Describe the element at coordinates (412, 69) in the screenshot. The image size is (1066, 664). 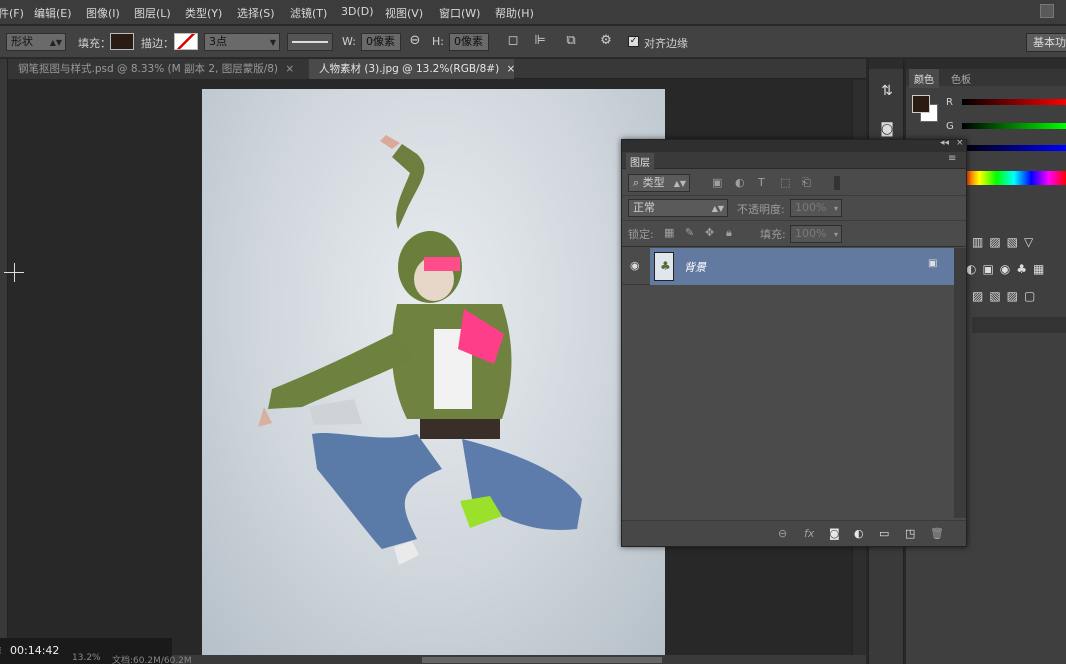
I see `tab-jpg: 人物素材 (3).jpg @ 13.2%(RGB/8#) ×` at that location.